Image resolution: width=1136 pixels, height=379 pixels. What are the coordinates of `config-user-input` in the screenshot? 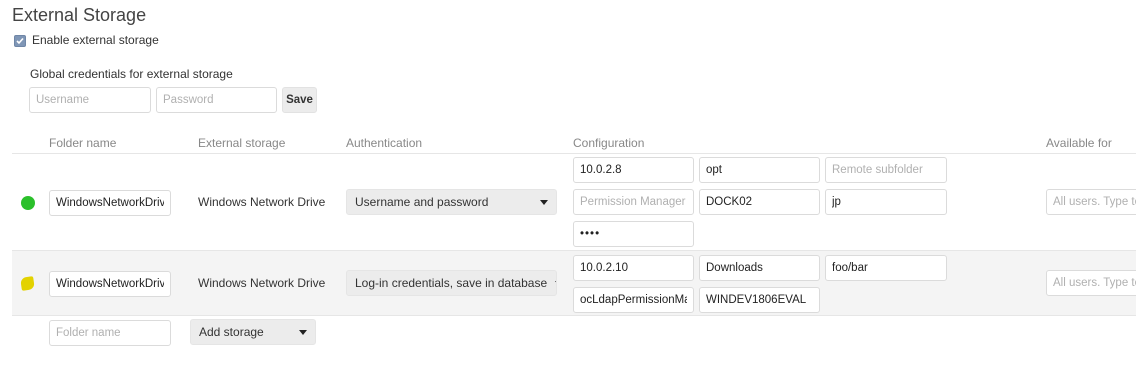 It's located at (886, 202).